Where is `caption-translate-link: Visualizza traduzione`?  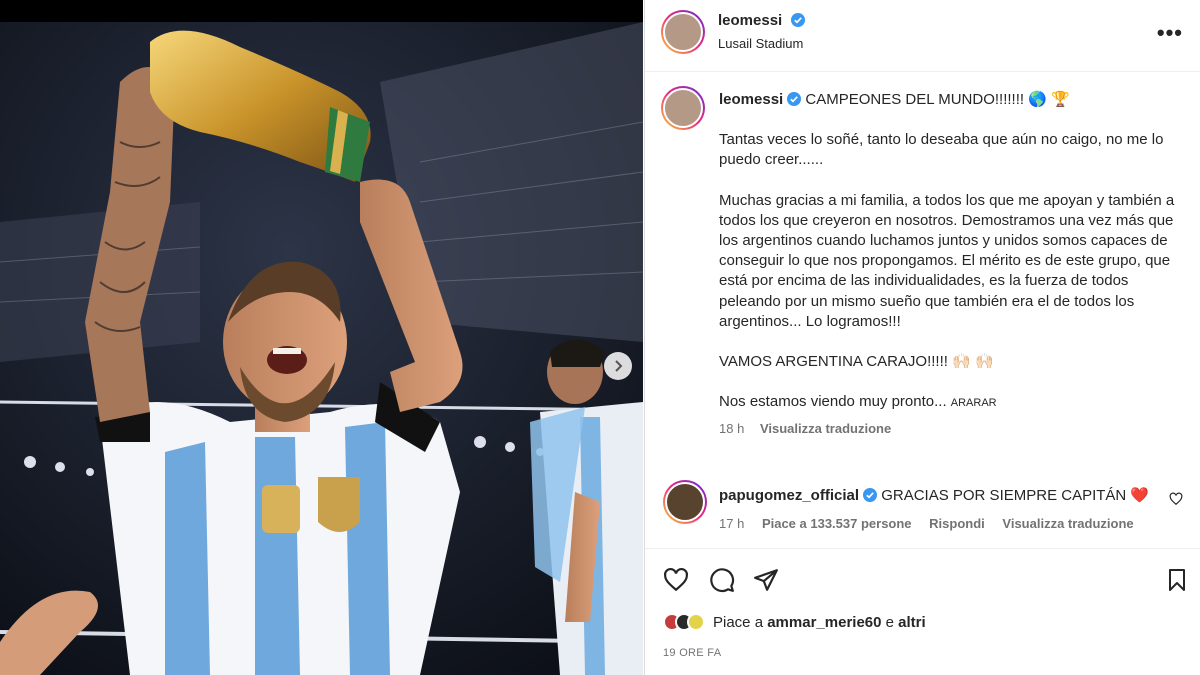 caption-translate-link: Visualizza traduzione is located at coordinates (825, 428).